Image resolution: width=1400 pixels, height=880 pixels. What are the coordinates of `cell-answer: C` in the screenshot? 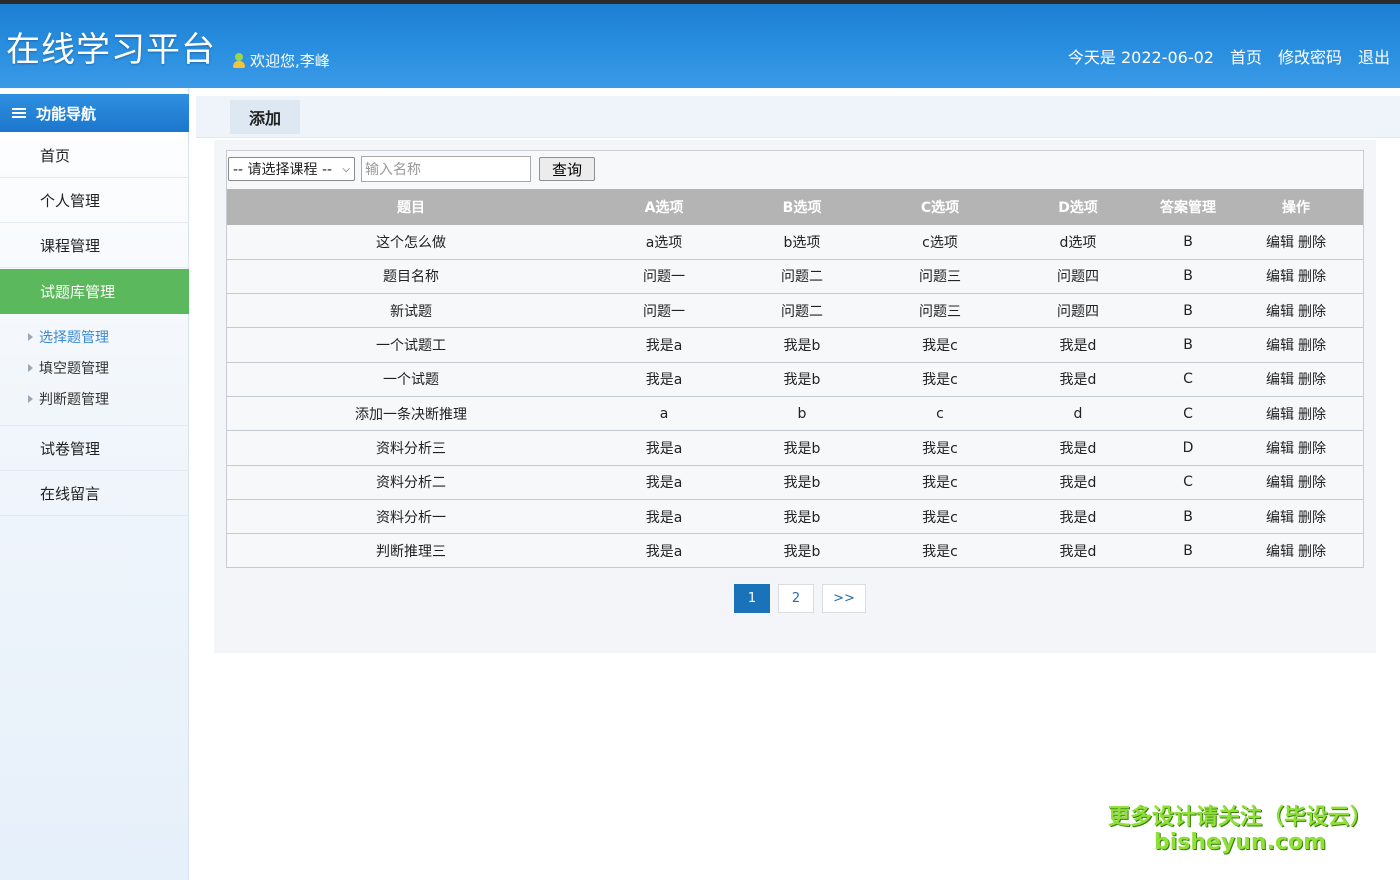 It's located at (1188, 414).